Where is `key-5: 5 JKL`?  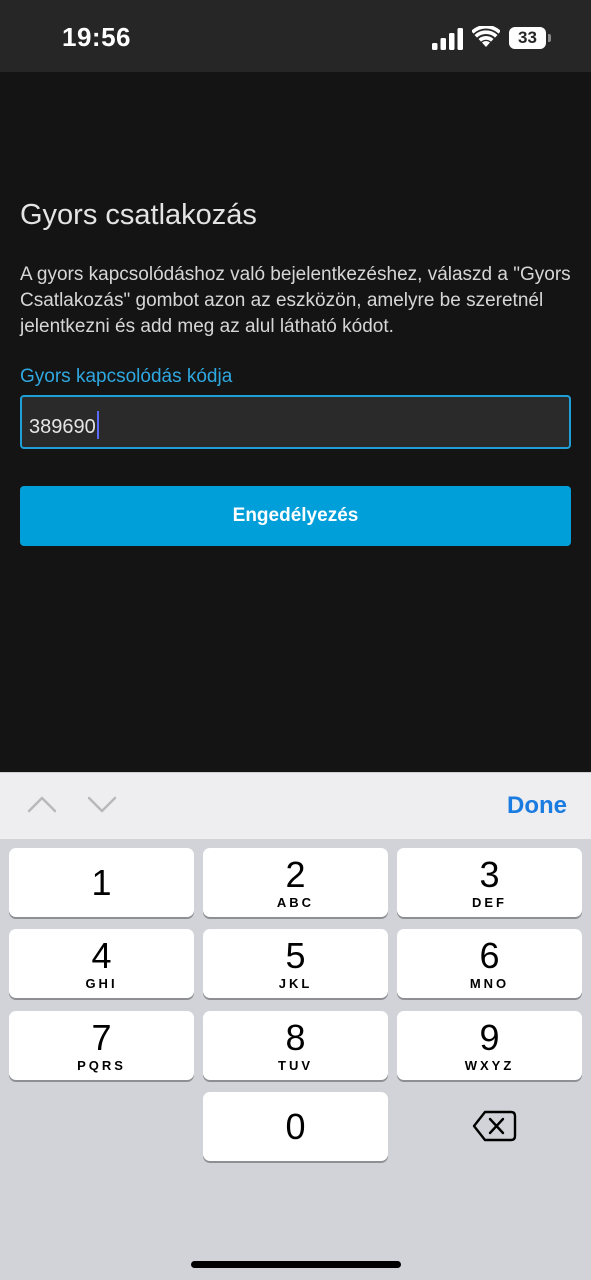
key-5: 5 JKL is located at coordinates (295, 963).